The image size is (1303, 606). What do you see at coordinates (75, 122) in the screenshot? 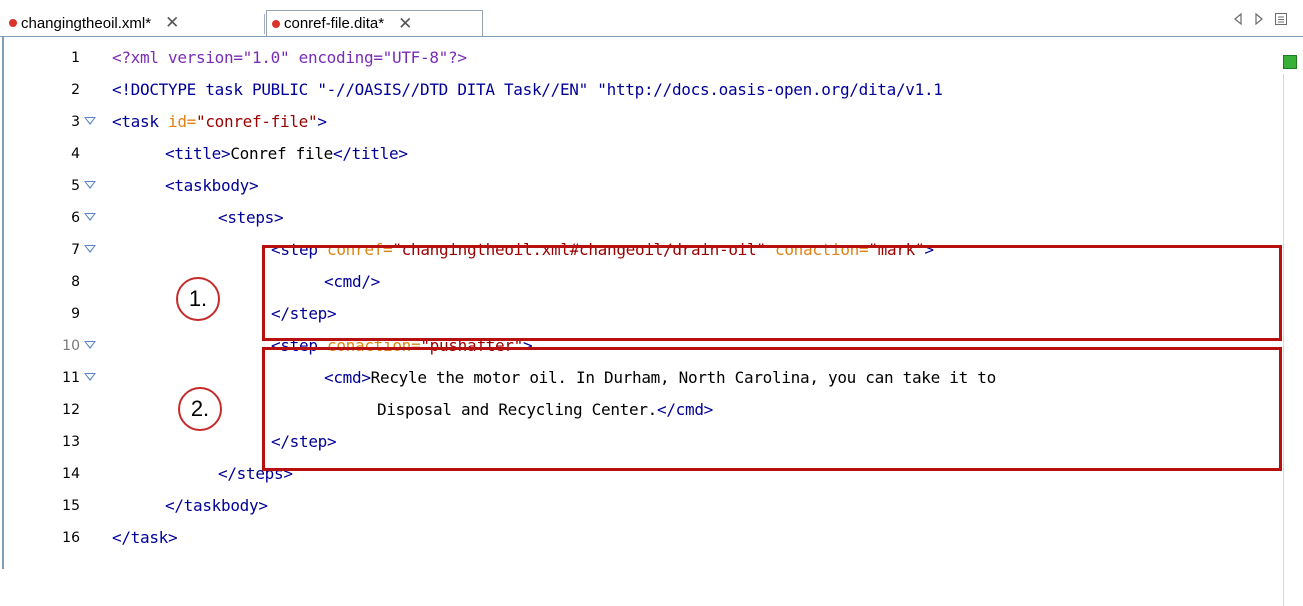
I see `line-number: 3` at bounding box center [75, 122].